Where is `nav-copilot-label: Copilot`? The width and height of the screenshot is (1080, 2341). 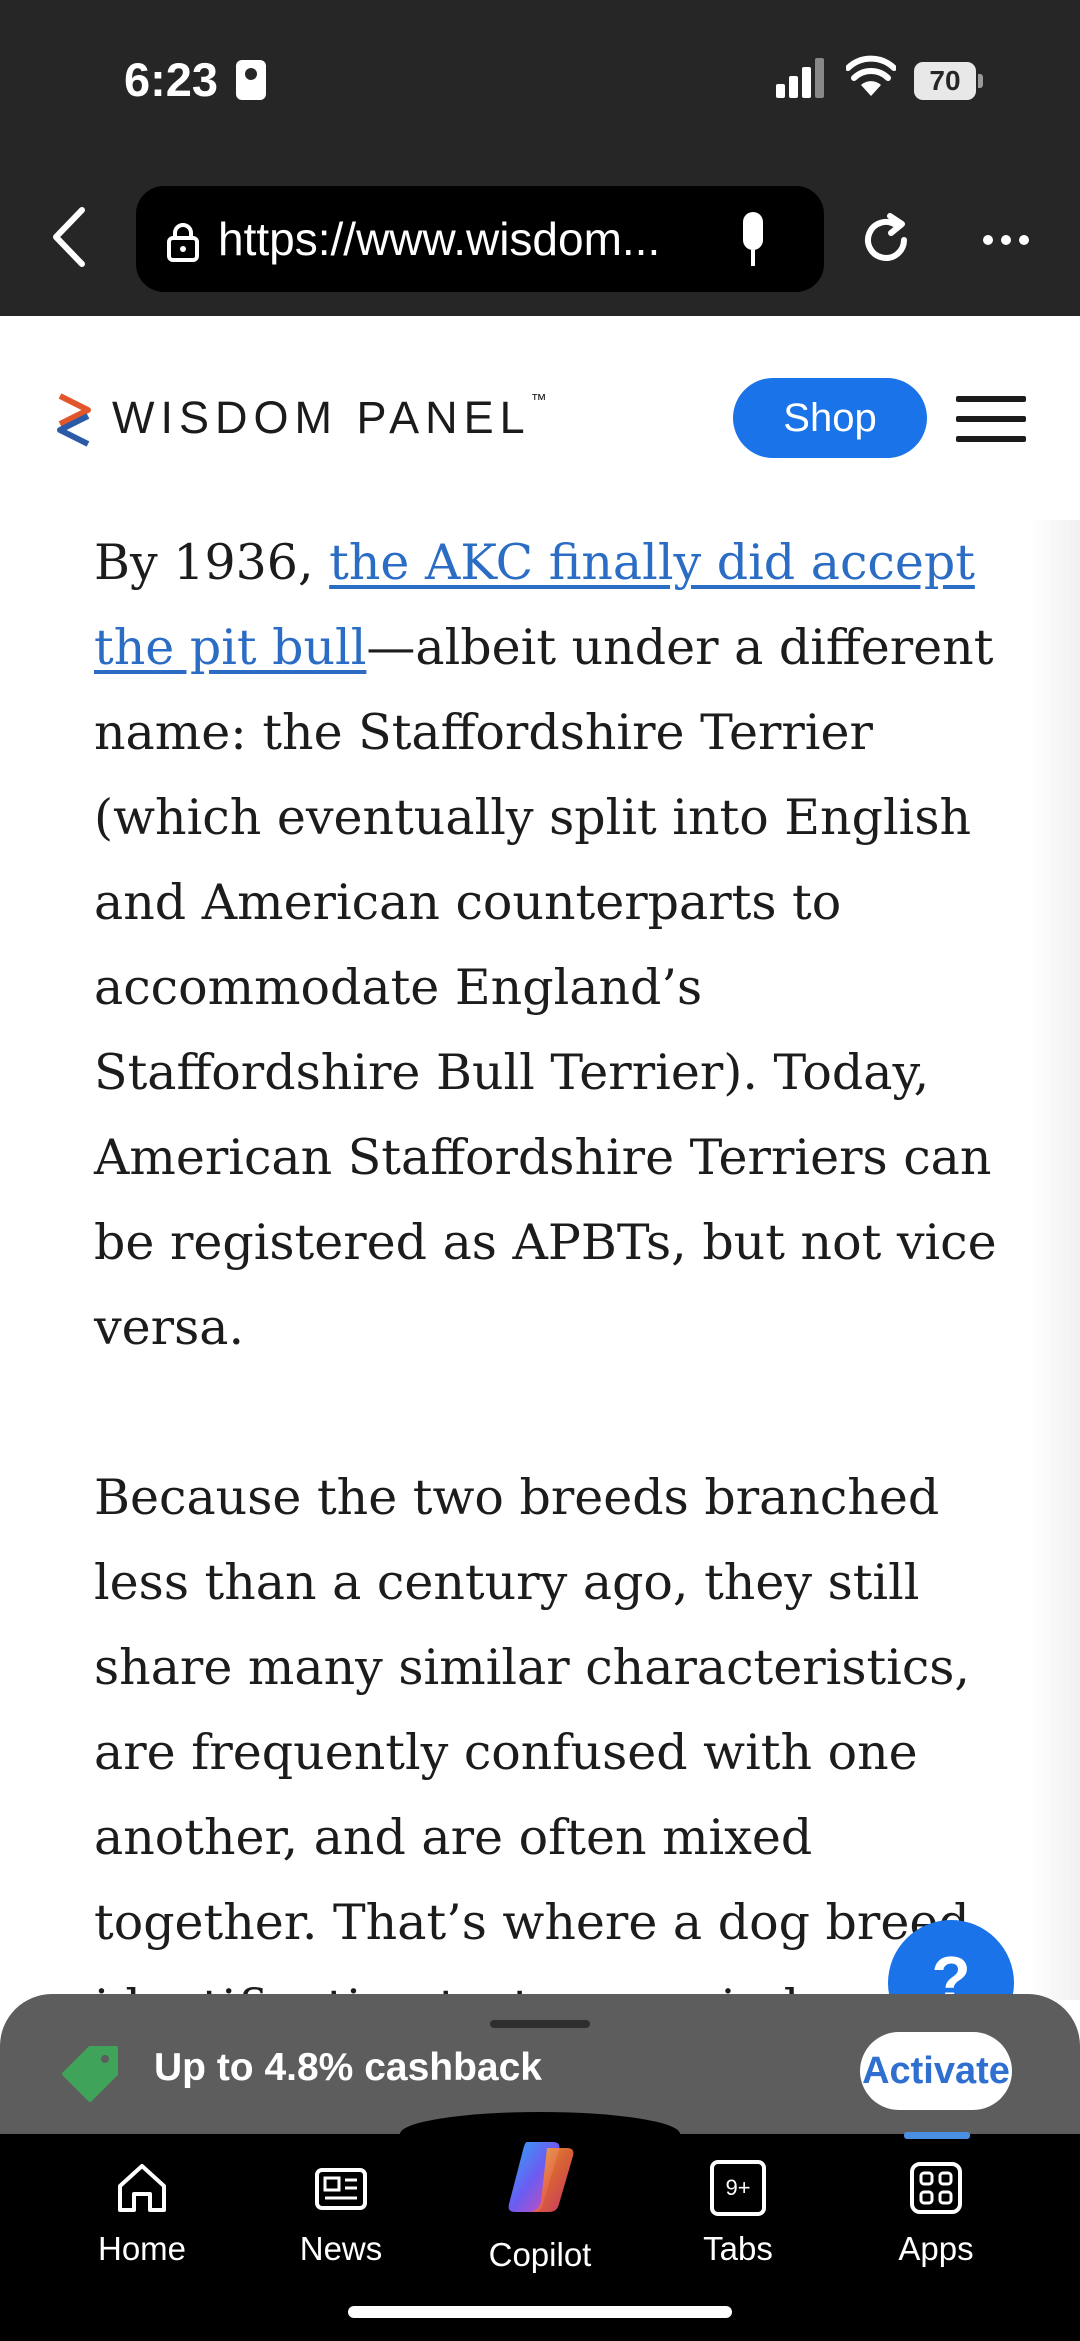 nav-copilot-label: Copilot is located at coordinates (540, 2254).